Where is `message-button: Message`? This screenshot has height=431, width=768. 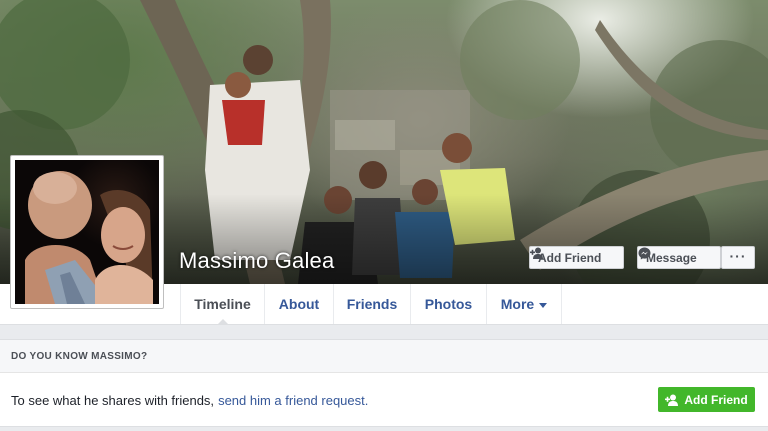 message-button: Message is located at coordinates (679, 257).